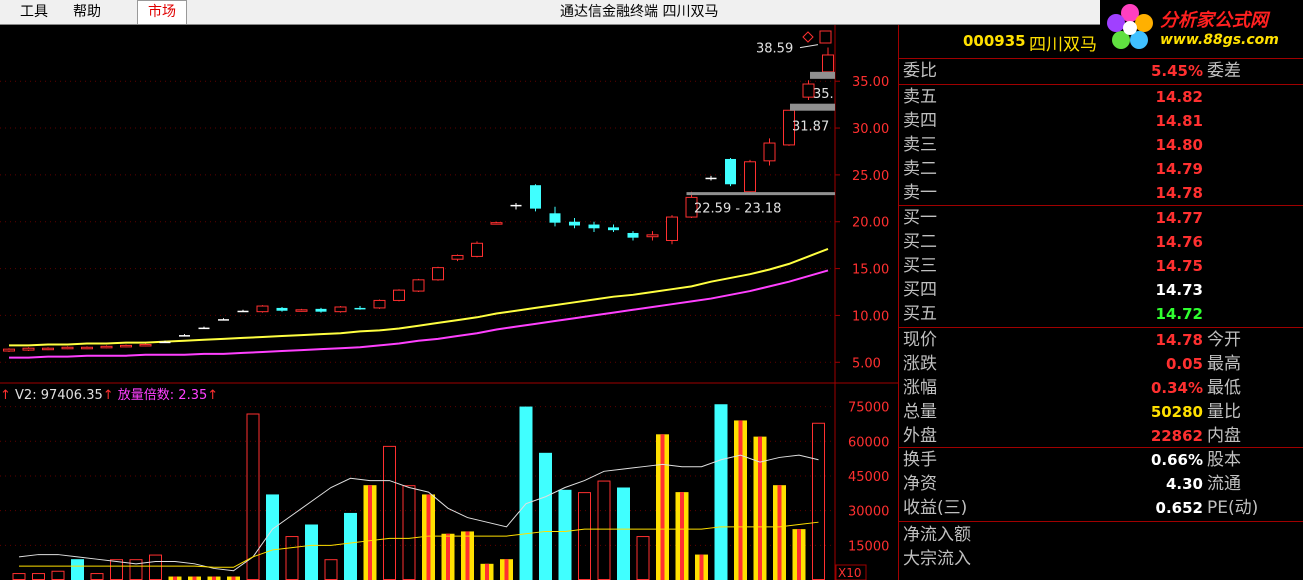 This screenshot has width=1303, height=580. Describe the element at coordinates (1224, 340) in the screenshot. I see `stat-label2: 今开` at that location.